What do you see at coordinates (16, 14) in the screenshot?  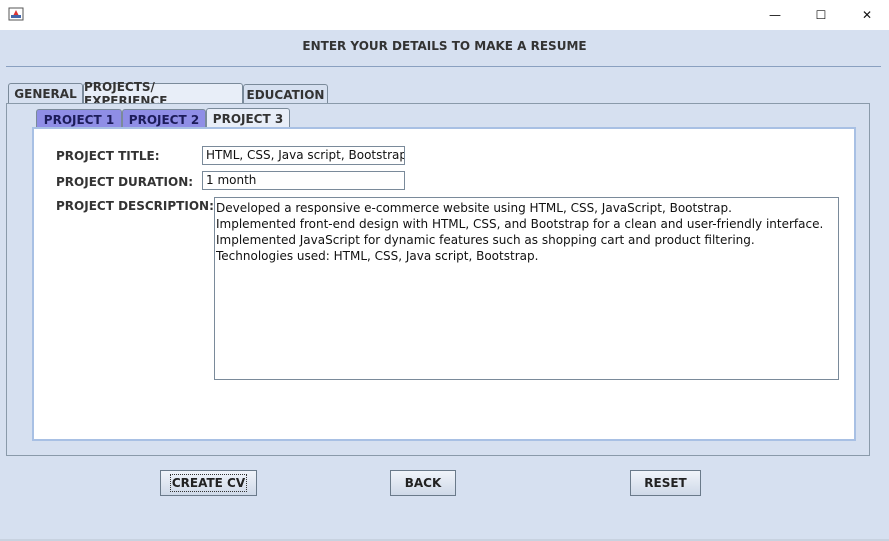 I see `java-app-icon` at bounding box center [16, 14].